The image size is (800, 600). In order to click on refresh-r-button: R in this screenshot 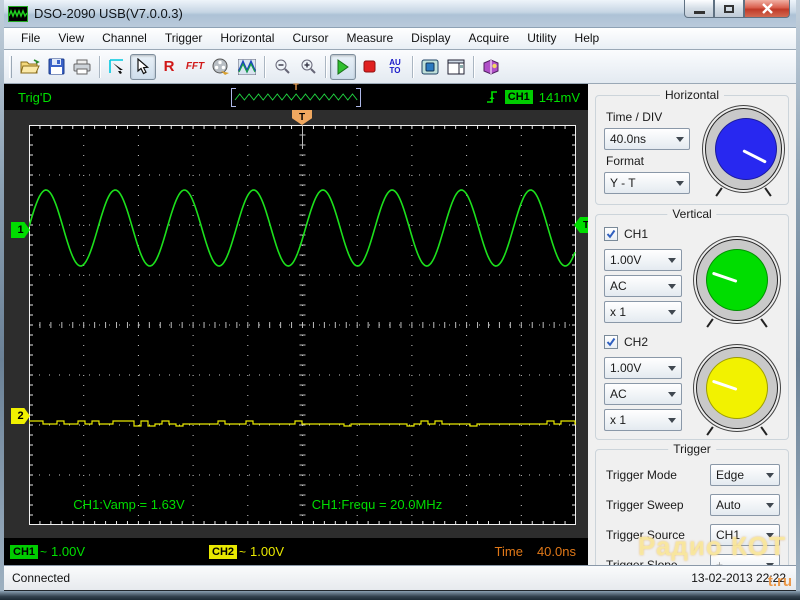, I will do `click(169, 67)`.